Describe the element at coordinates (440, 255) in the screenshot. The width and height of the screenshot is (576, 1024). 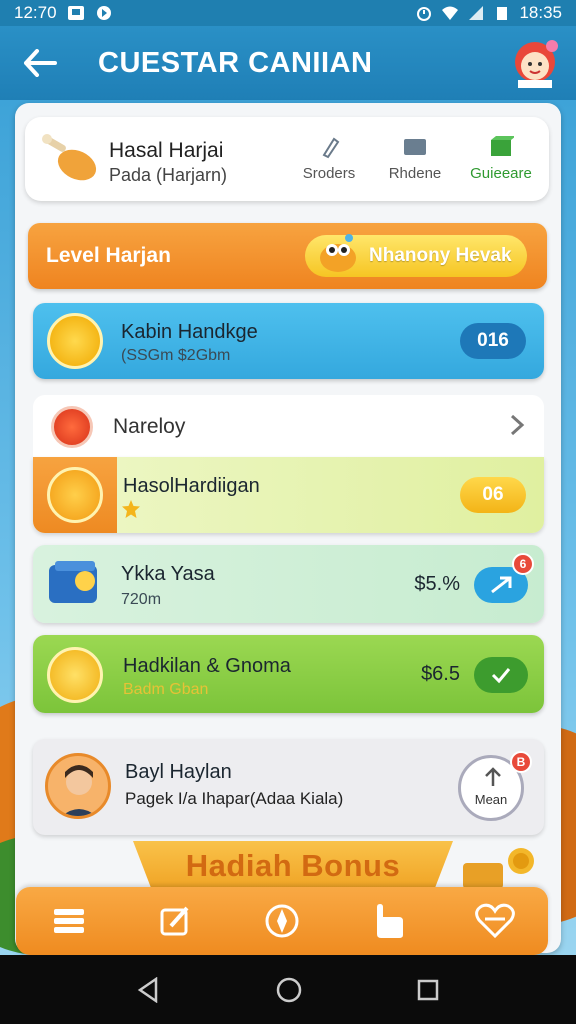
I see `level-pill-text: Nhanony Hevak` at that location.